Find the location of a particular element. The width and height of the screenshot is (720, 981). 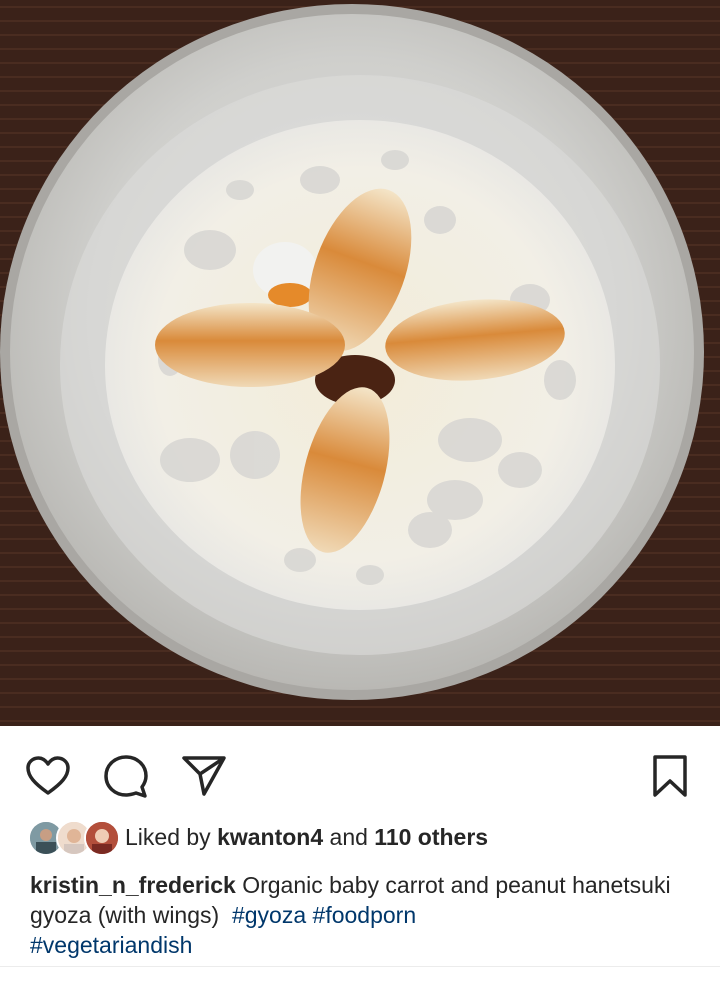

likes-prefix: Liked by is located at coordinates (171, 837).